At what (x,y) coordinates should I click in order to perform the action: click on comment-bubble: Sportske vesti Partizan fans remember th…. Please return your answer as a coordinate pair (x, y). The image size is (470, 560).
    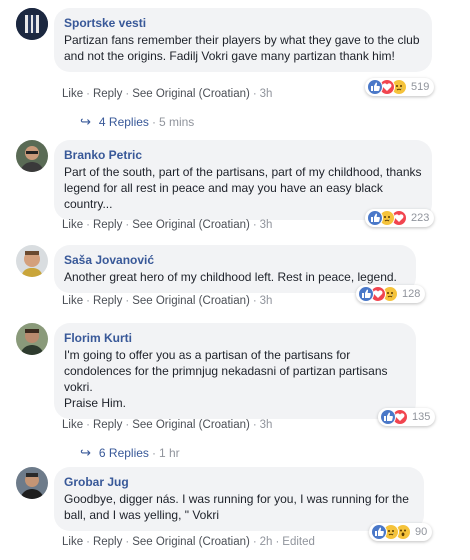
    Looking at the image, I should click on (243, 40).